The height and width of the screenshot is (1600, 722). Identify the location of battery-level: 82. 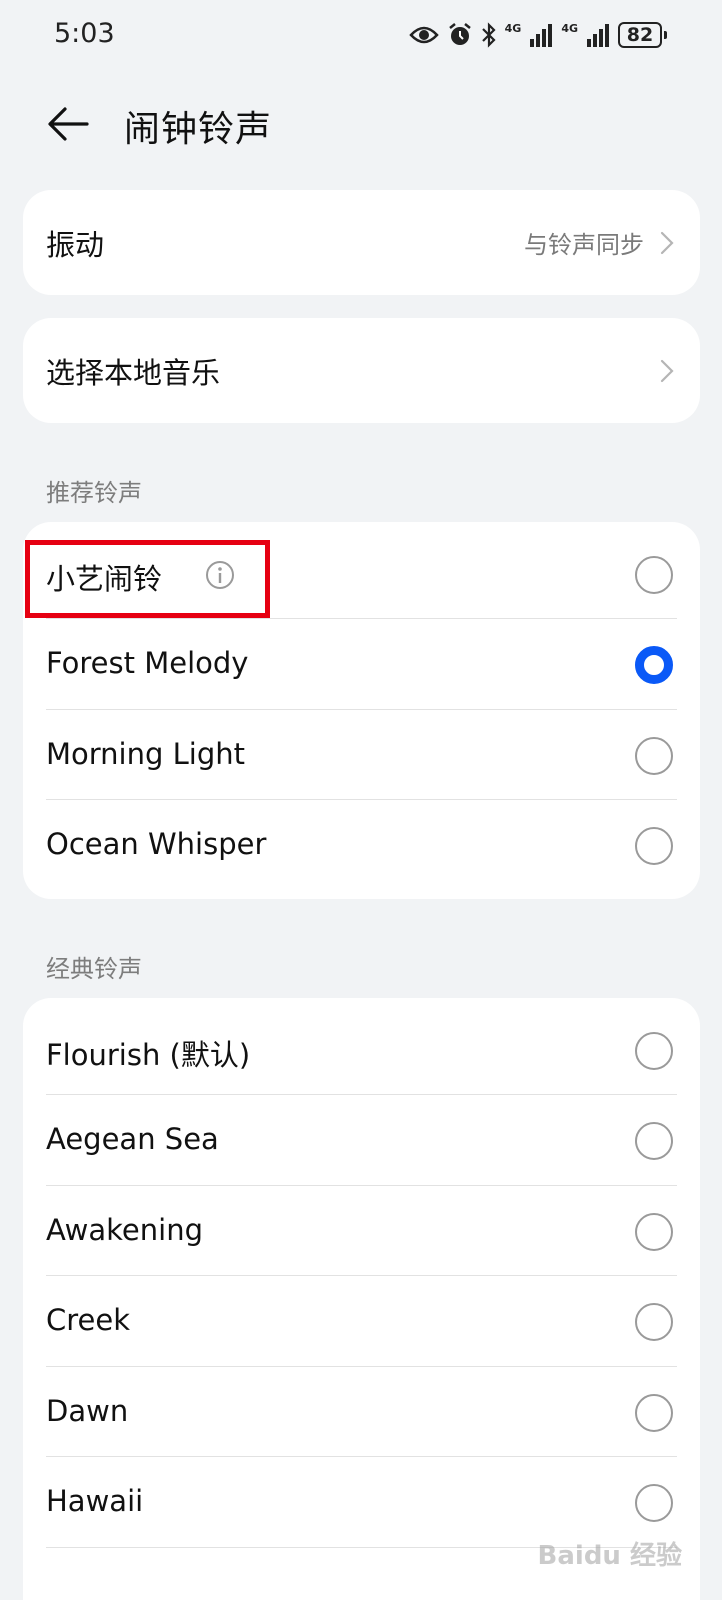
(640, 35).